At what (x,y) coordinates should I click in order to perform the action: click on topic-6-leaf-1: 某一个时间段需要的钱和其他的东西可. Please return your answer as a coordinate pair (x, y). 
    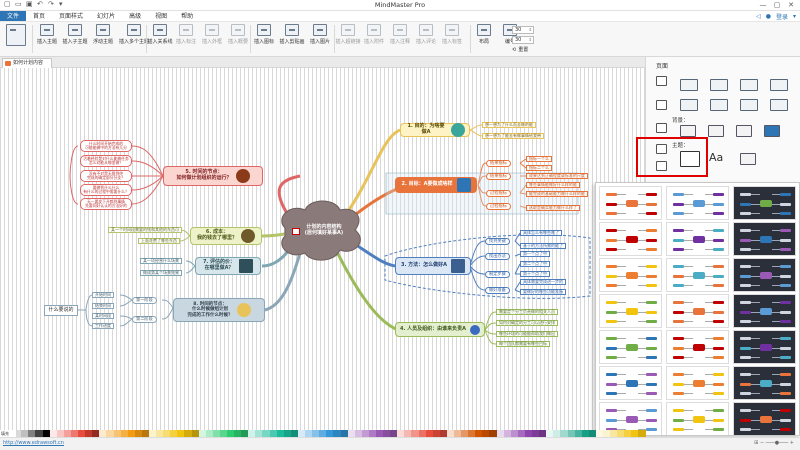
    Looking at the image, I should click on (145, 230).